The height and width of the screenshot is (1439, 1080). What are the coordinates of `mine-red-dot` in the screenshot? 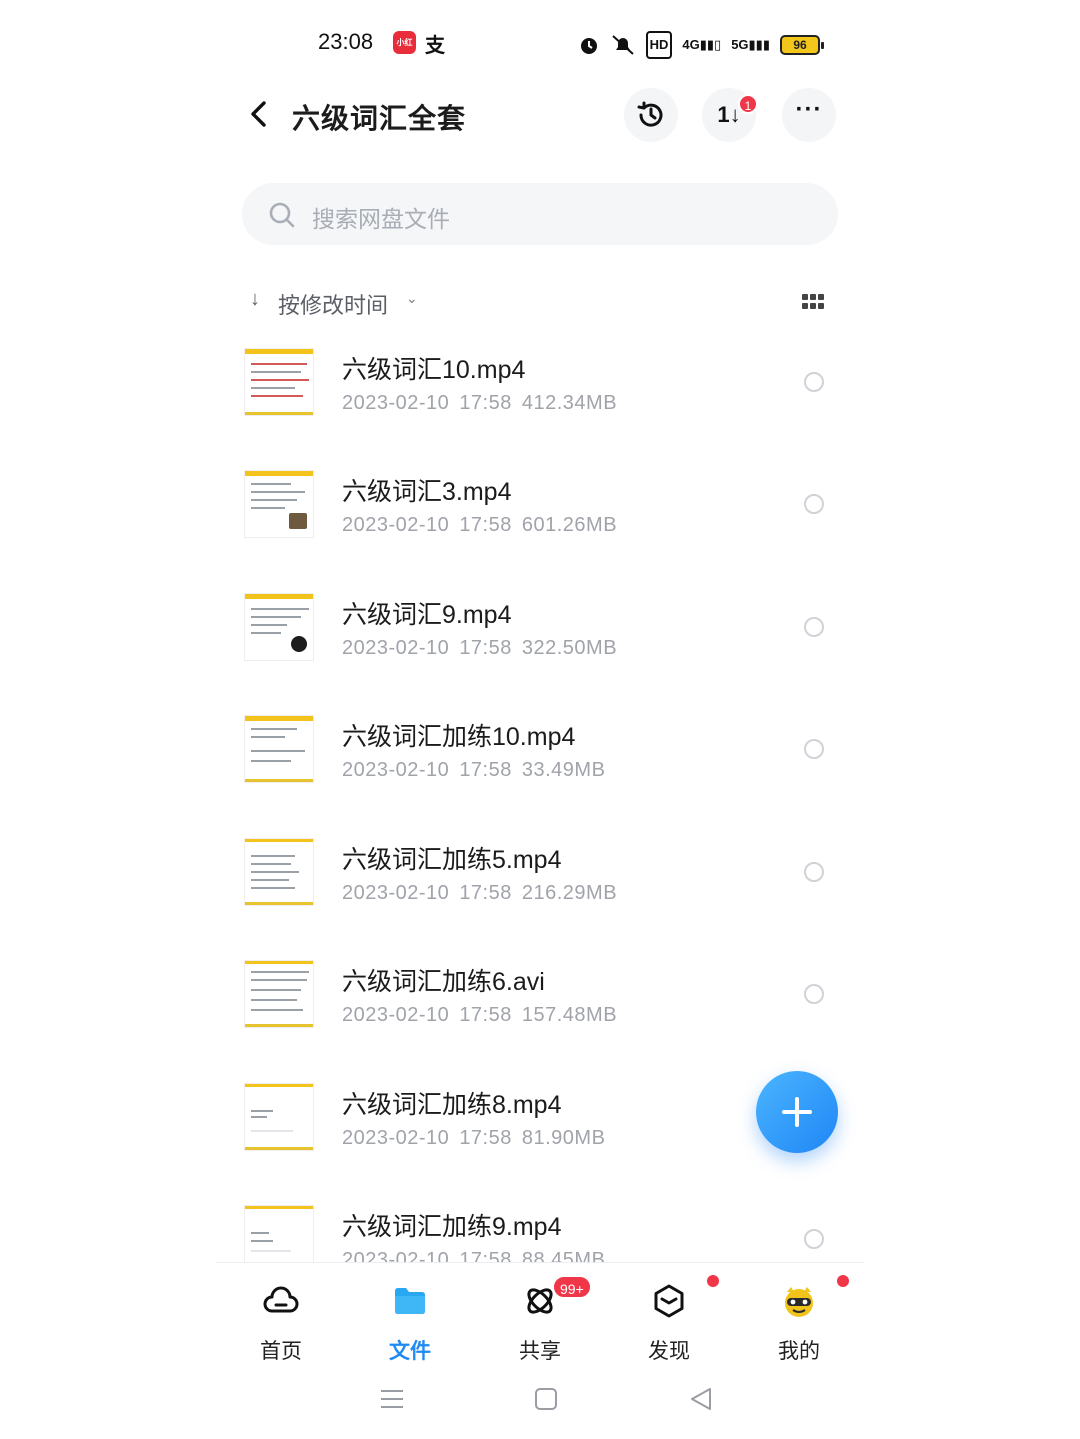 It's located at (843, 1281).